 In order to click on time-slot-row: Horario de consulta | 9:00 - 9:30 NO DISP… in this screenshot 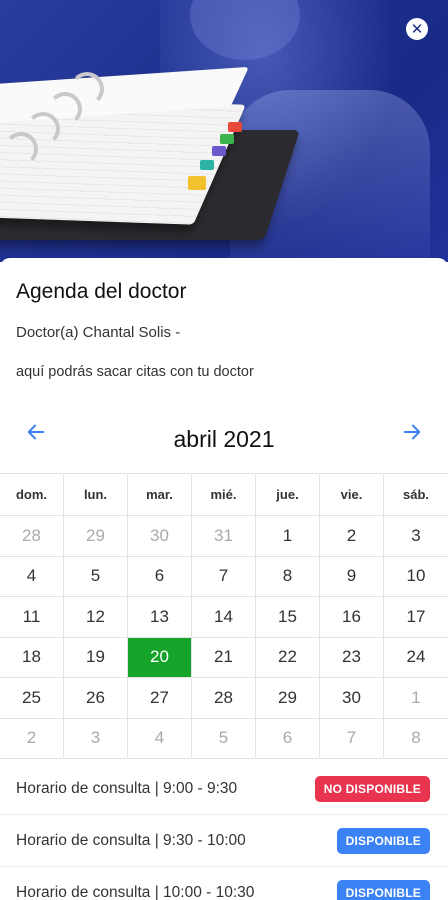, I will do `click(224, 789)`.